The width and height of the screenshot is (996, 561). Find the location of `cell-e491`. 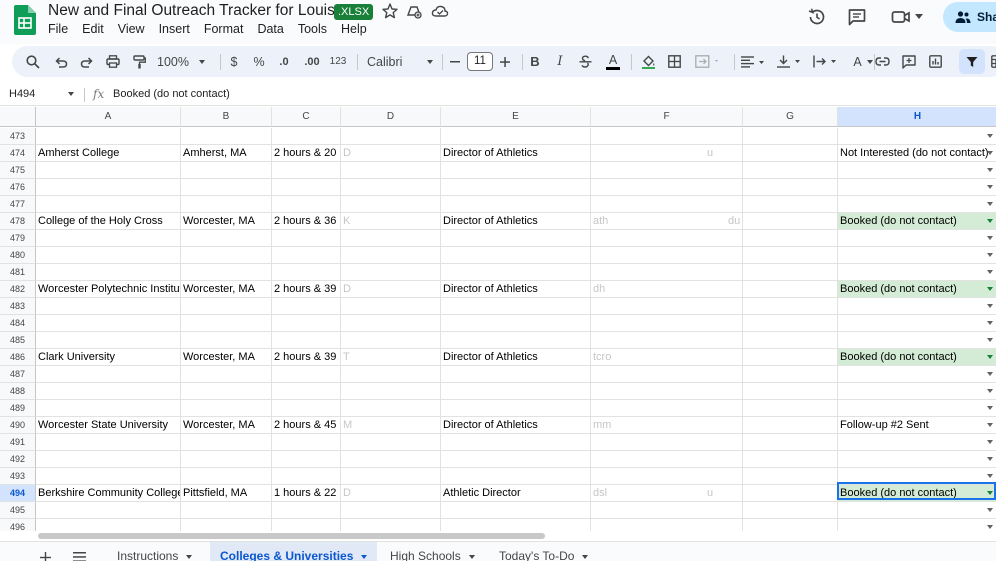

cell-e491 is located at coordinates (516, 442).